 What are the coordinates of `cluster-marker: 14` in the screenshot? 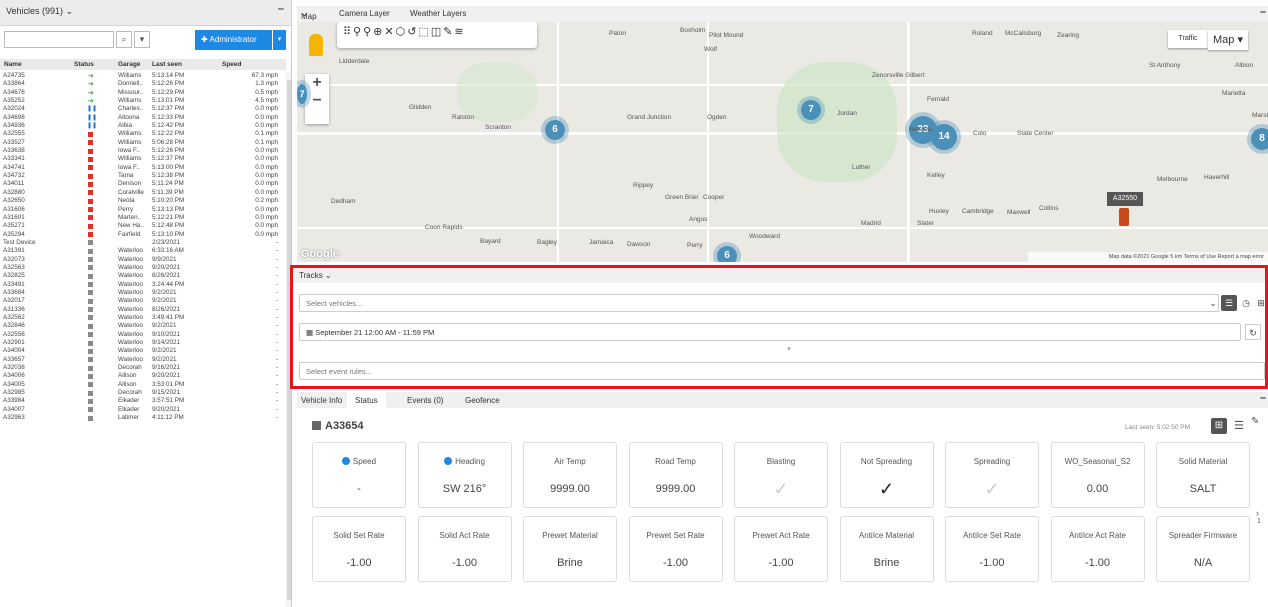 It's located at (944, 137).